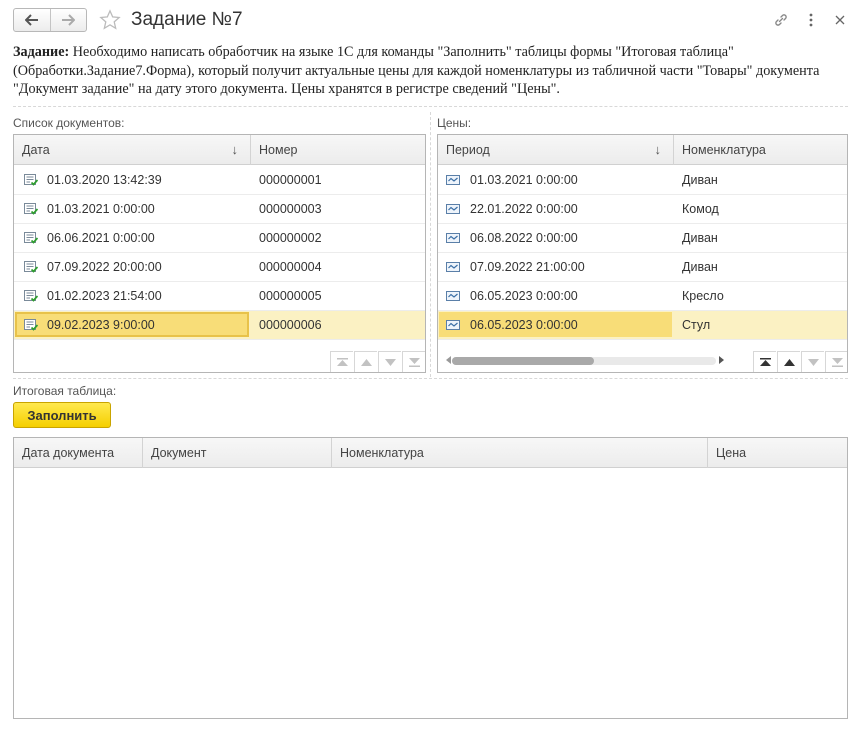  What do you see at coordinates (338, 150) in the screenshot?
I see `column-header-number: Номер` at bounding box center [338, 150].